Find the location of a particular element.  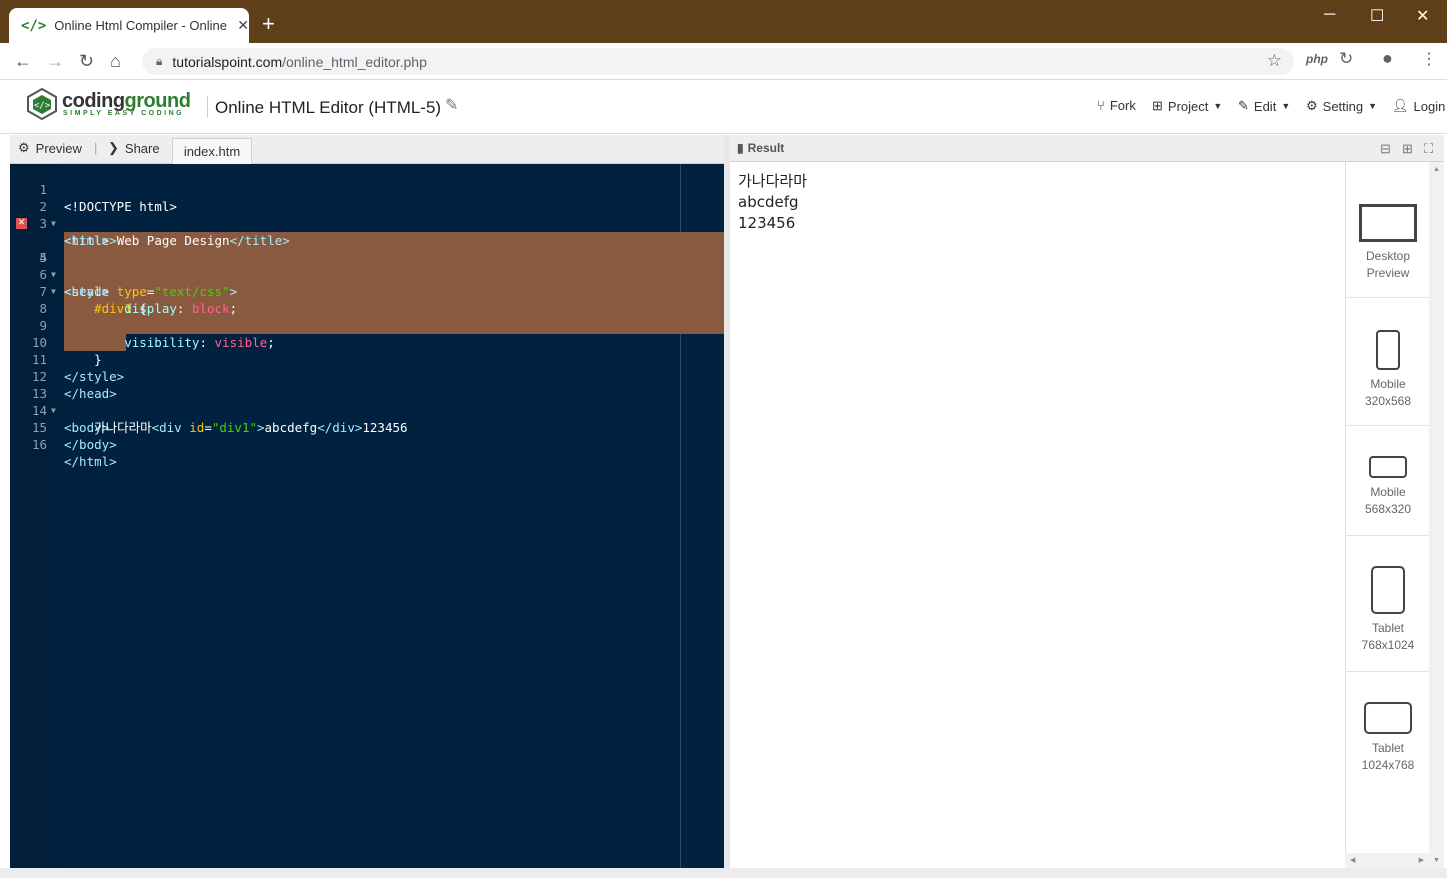

edit-menu: ✎ Edit ▼ is located at coordinates (1264, 106).